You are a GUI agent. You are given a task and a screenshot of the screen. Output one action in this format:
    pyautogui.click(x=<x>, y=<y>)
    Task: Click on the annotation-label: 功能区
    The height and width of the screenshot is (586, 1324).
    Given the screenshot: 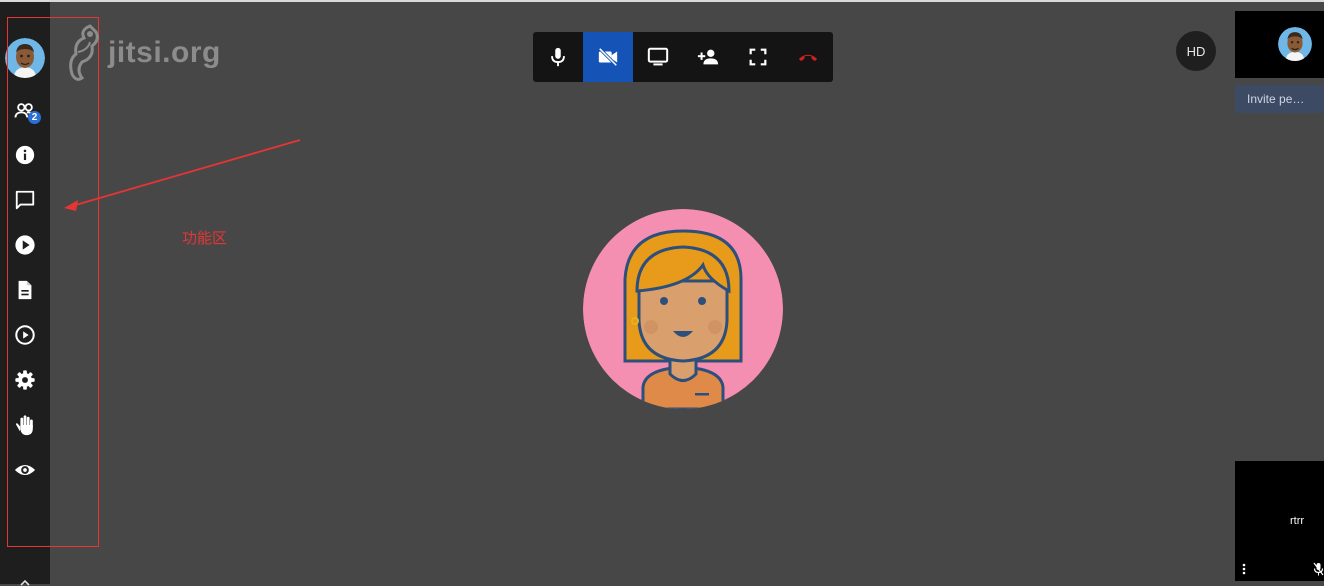 What is the action you would take?
    pyautogui.click(x=205, y=238)
    